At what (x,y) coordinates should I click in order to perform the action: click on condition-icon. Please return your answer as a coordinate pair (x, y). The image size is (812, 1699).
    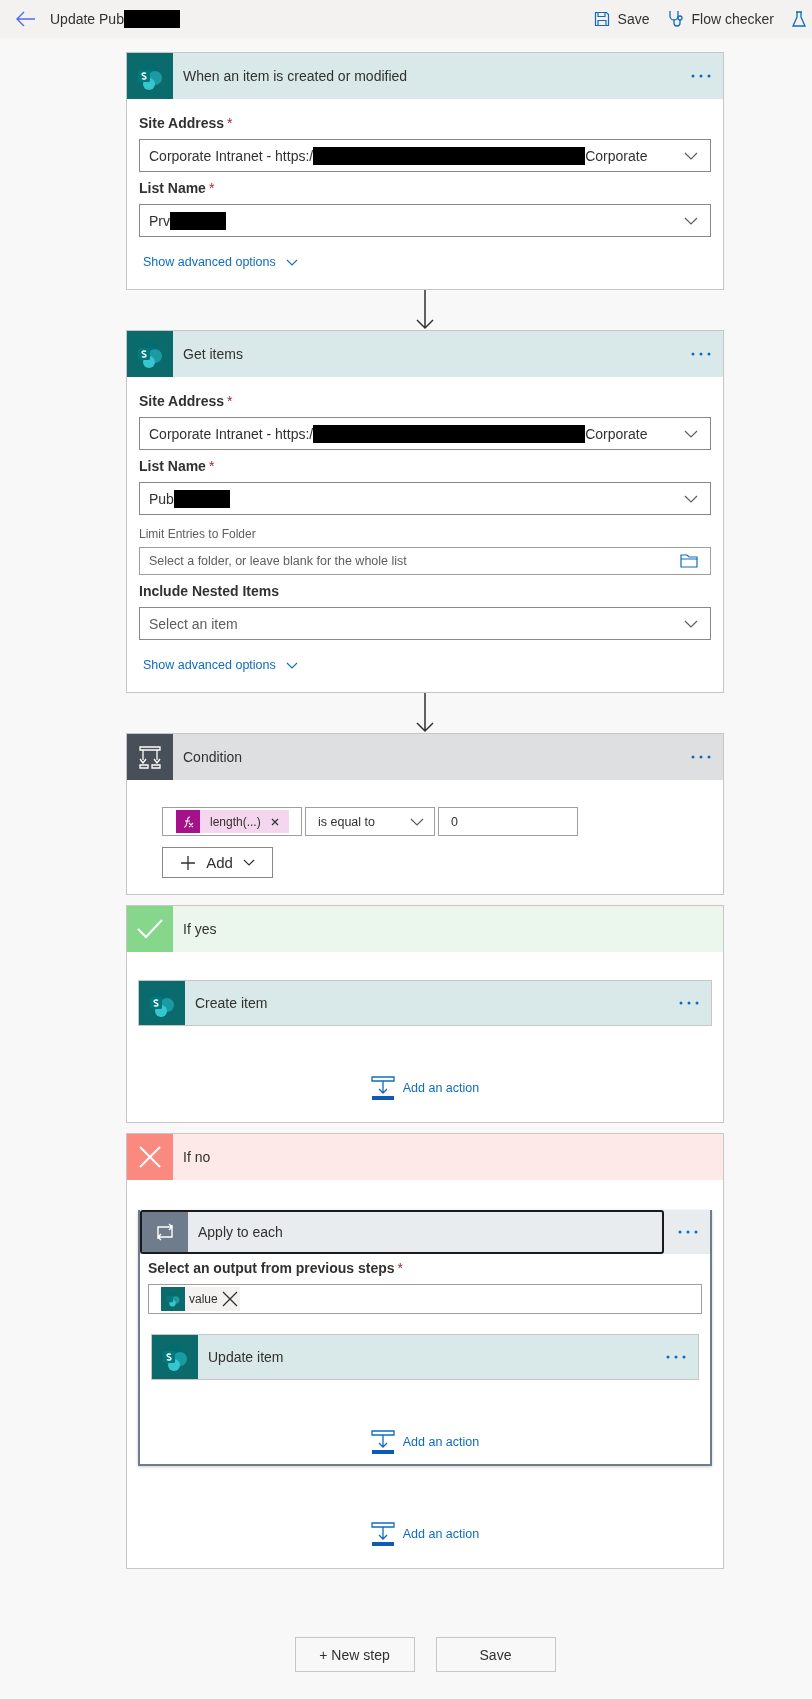
    Looking at the image, I should click on (150, 757).